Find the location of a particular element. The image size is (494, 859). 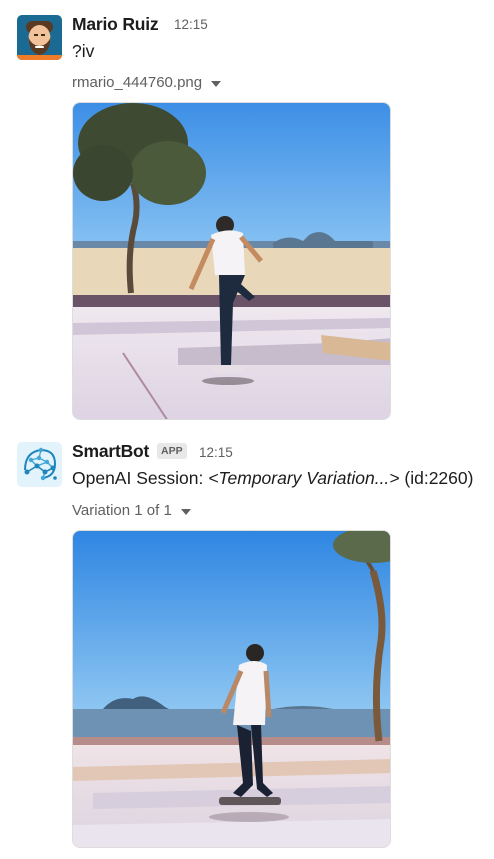

avatar-mario is located at coordinates (39, 37).